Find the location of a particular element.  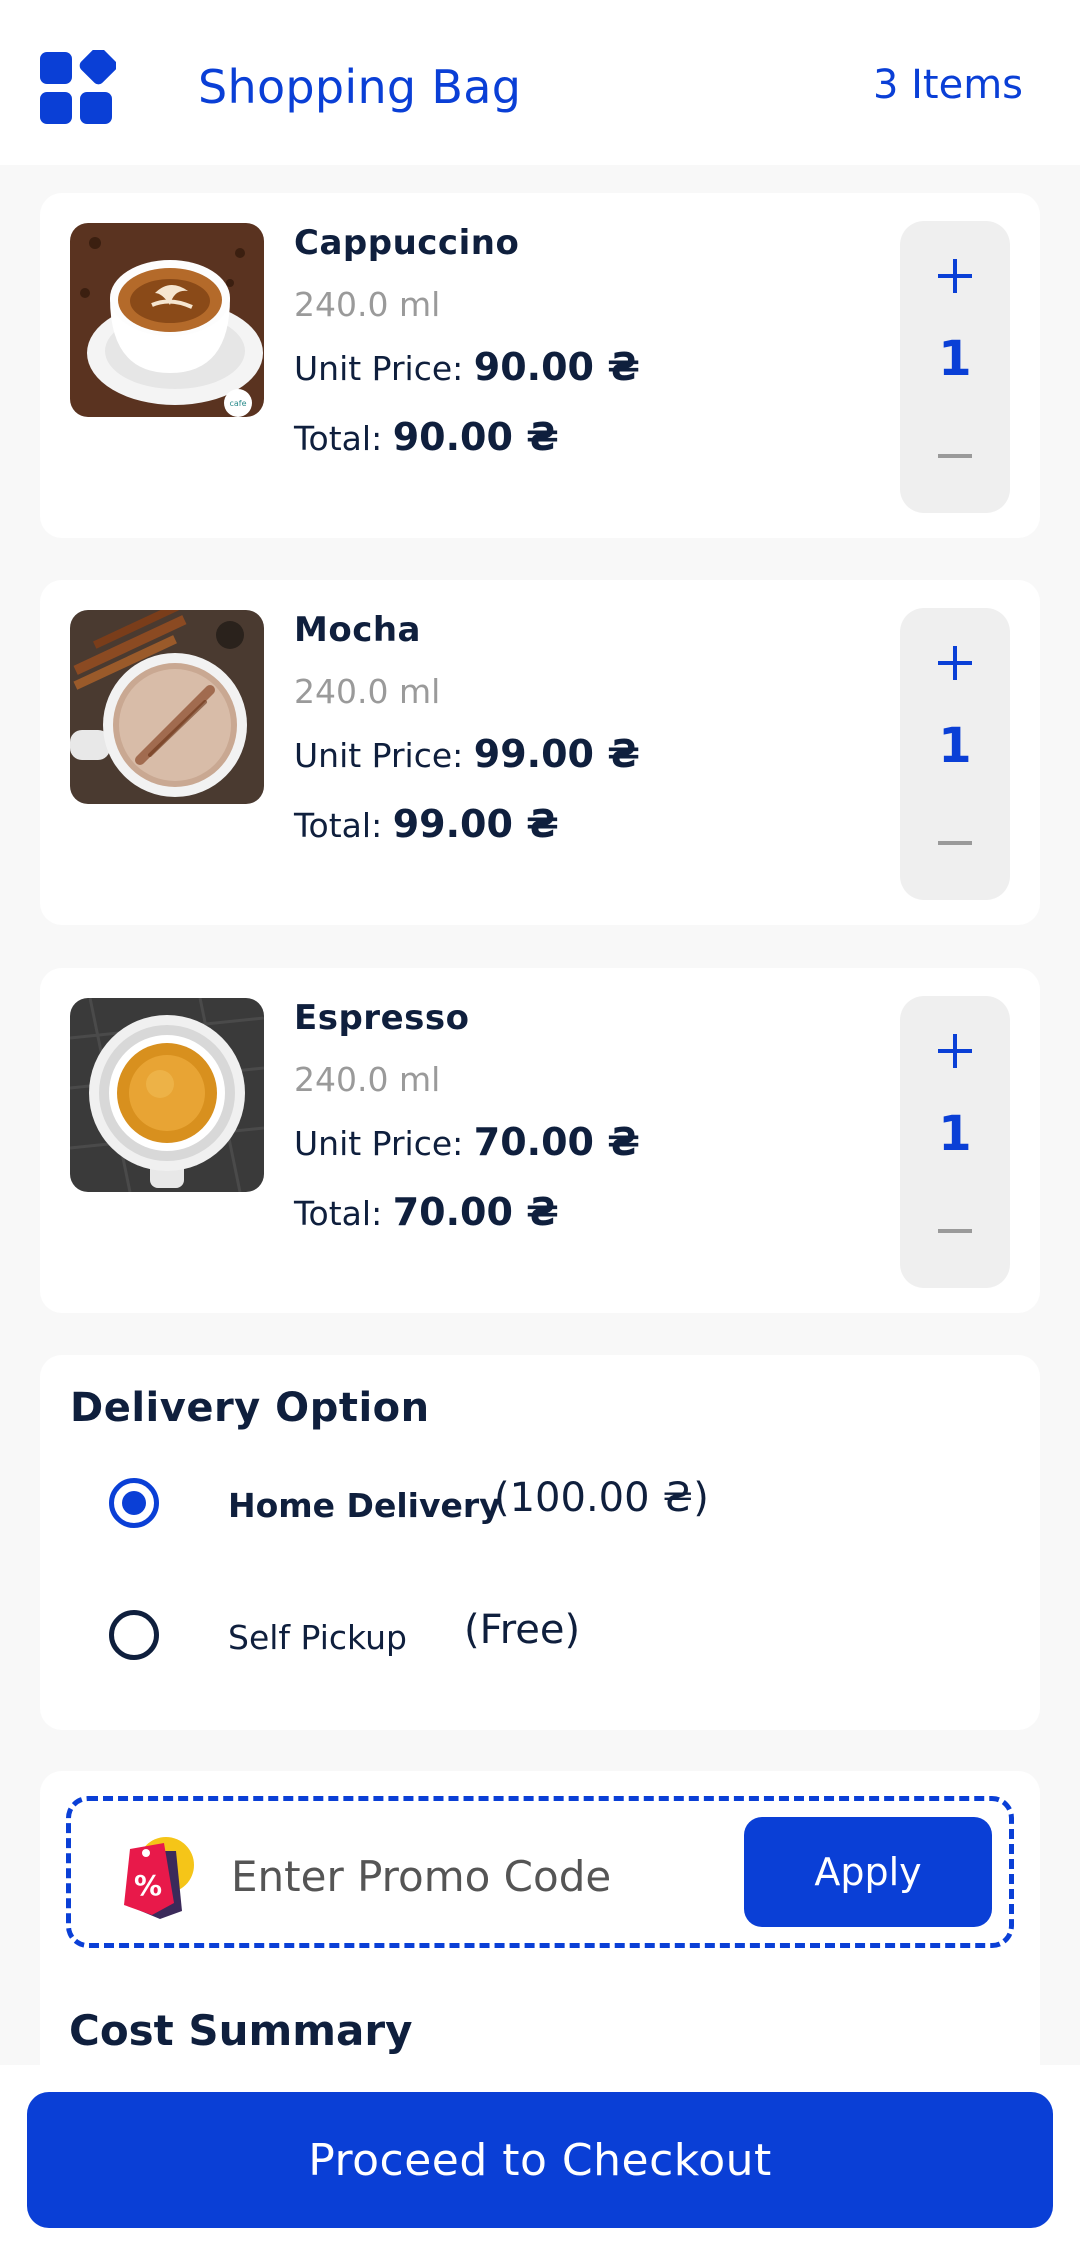

app-header: Shopping Bag 3 Items is located at coordinates (540, 82).